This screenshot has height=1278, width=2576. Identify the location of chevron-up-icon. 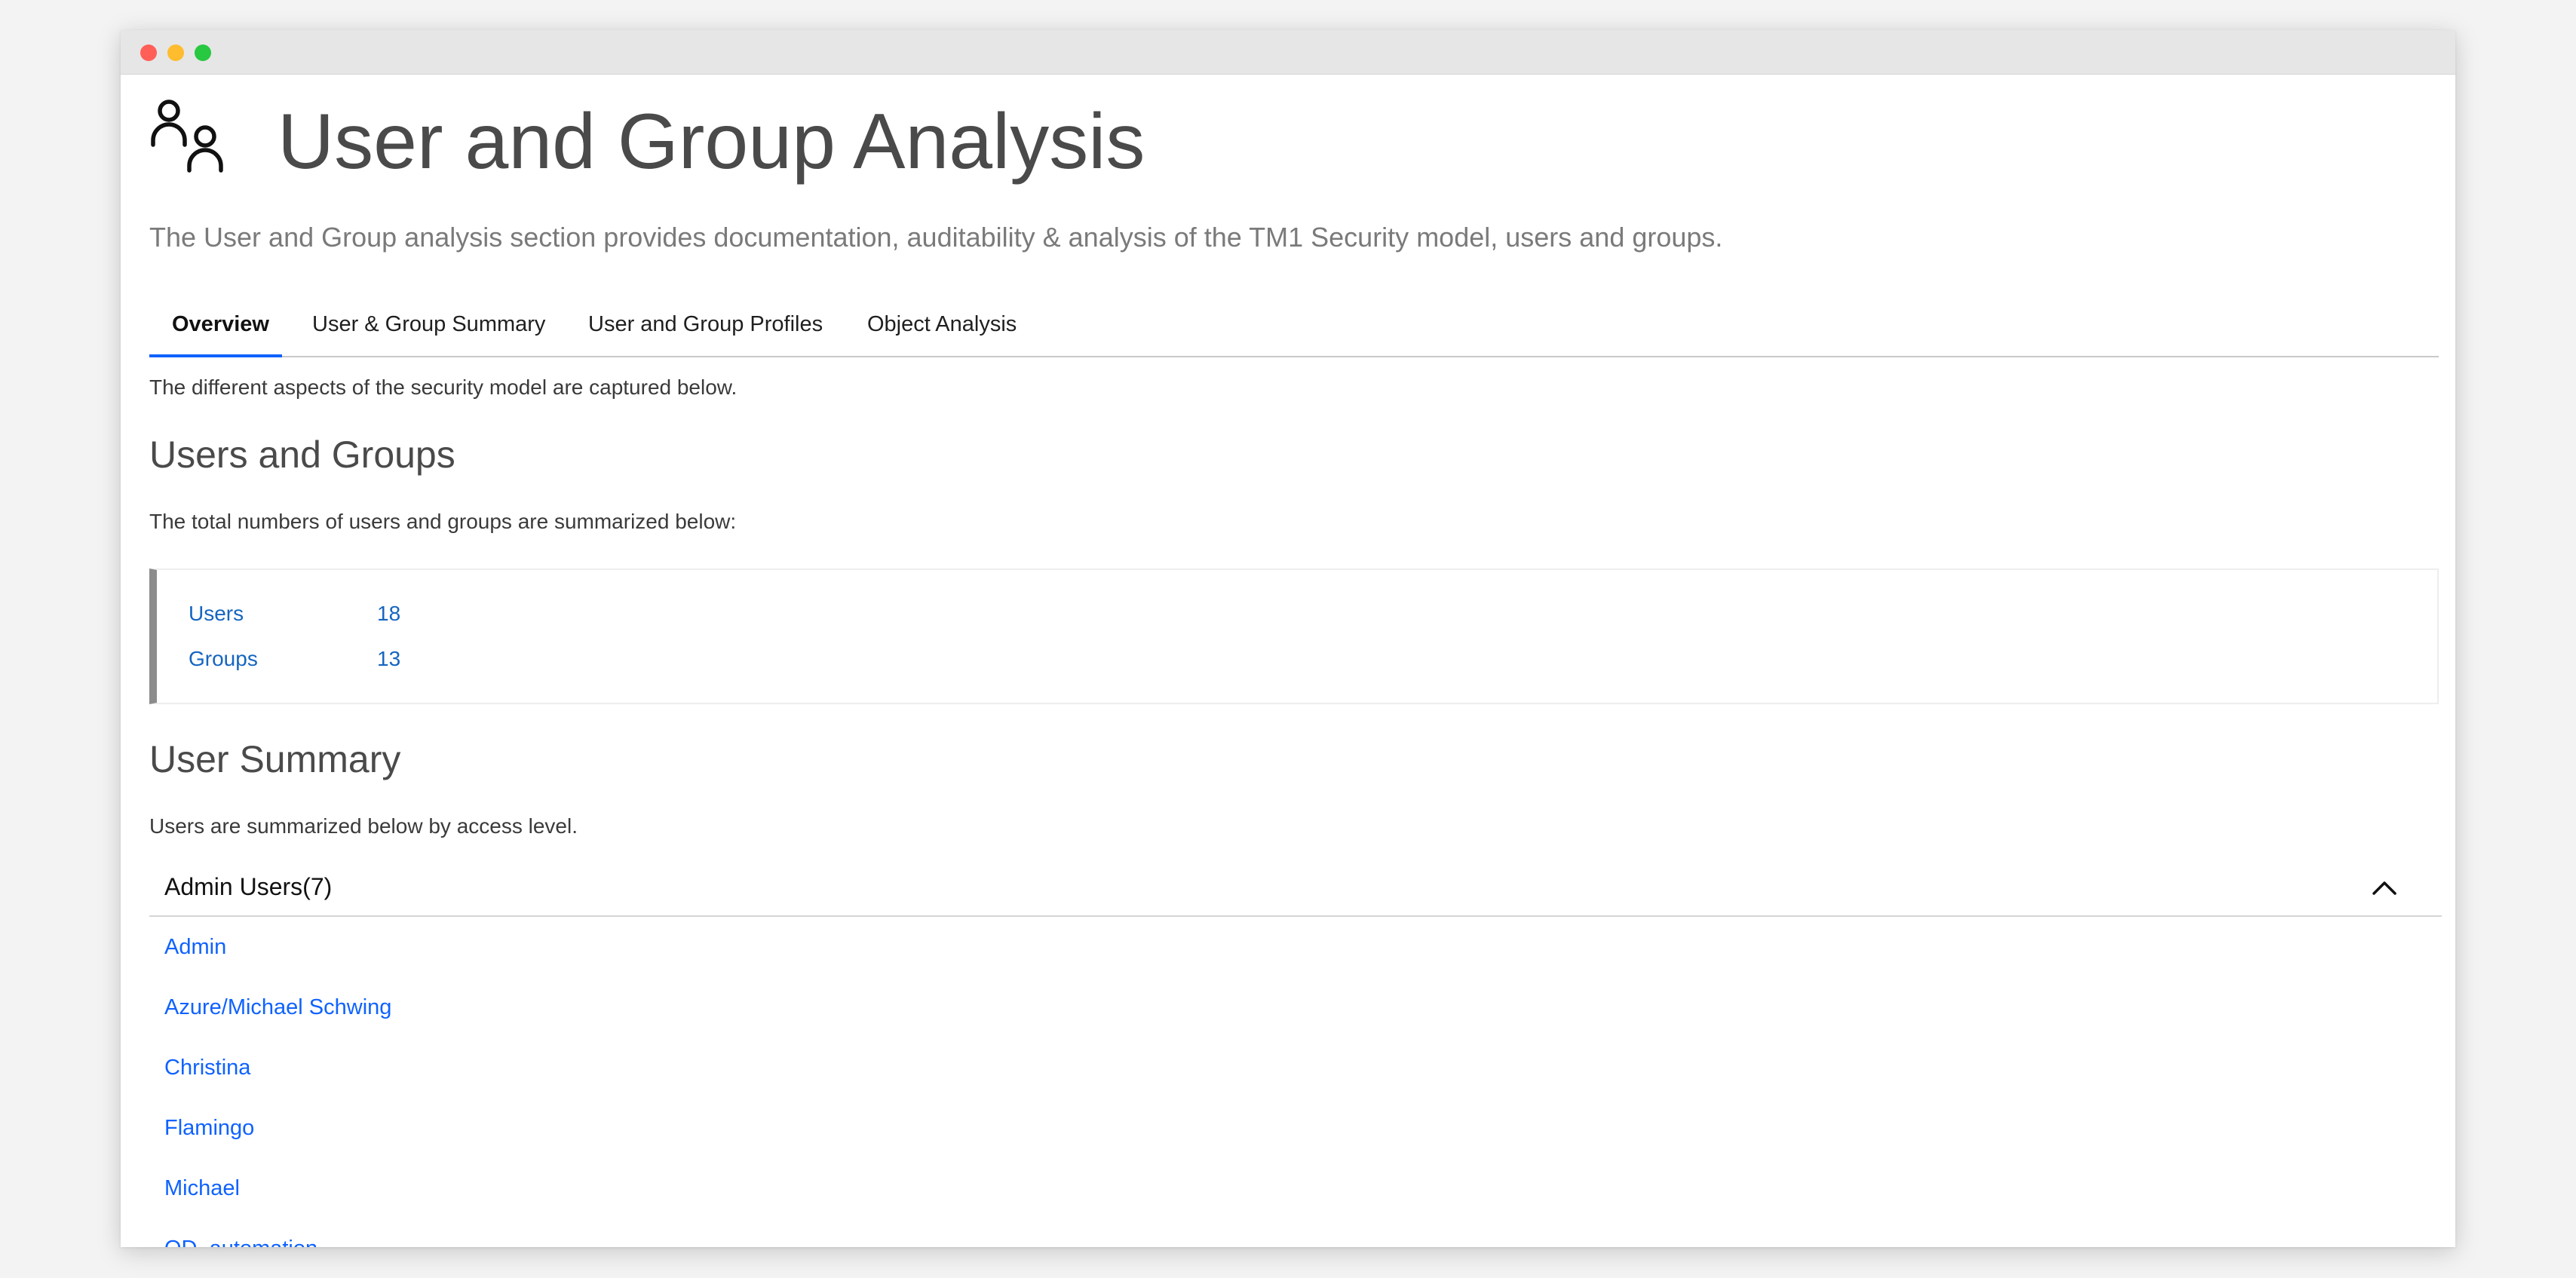
(2384, 888).